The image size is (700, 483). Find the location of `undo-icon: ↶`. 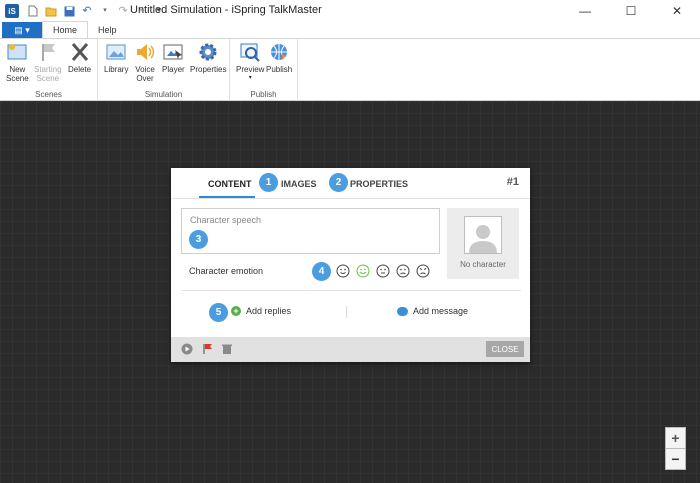

undo-icon: ↶ is located at coordinates (87, 11).